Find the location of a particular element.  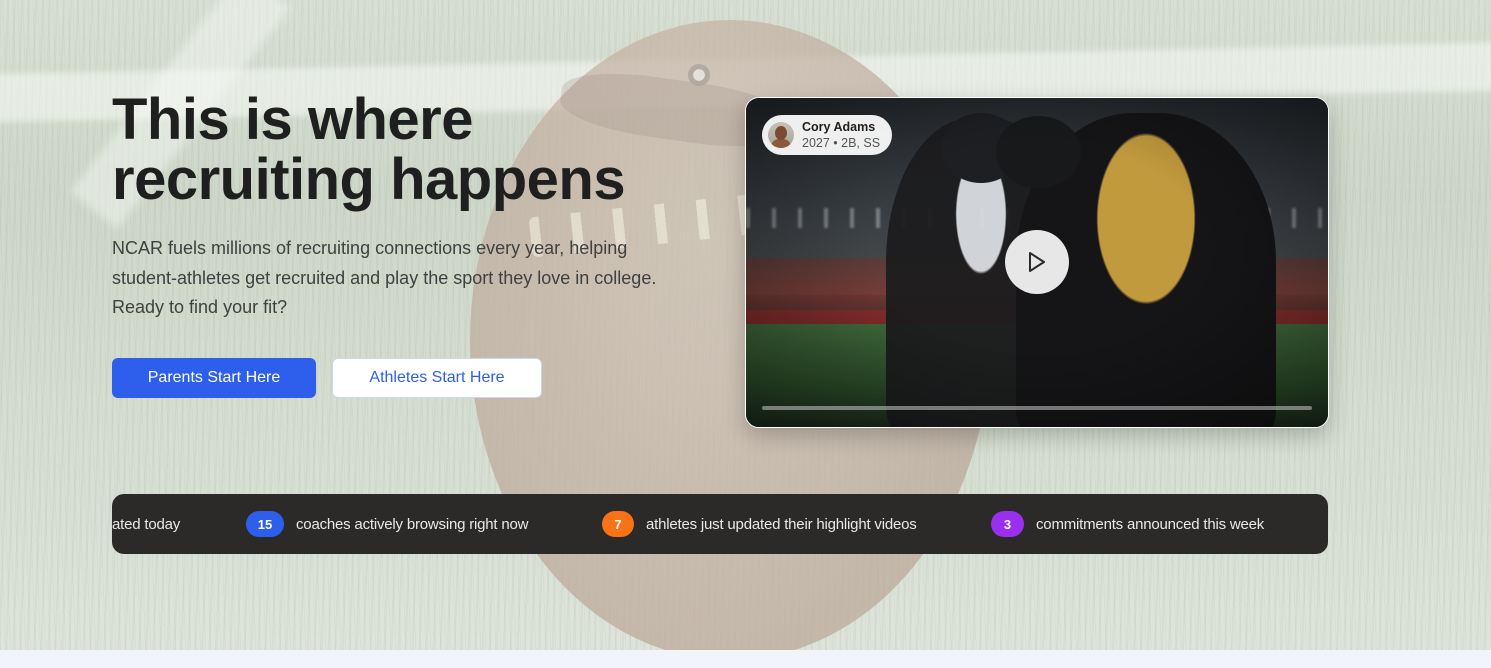

ticker-item: ated today is located at coordinates (146, 524).